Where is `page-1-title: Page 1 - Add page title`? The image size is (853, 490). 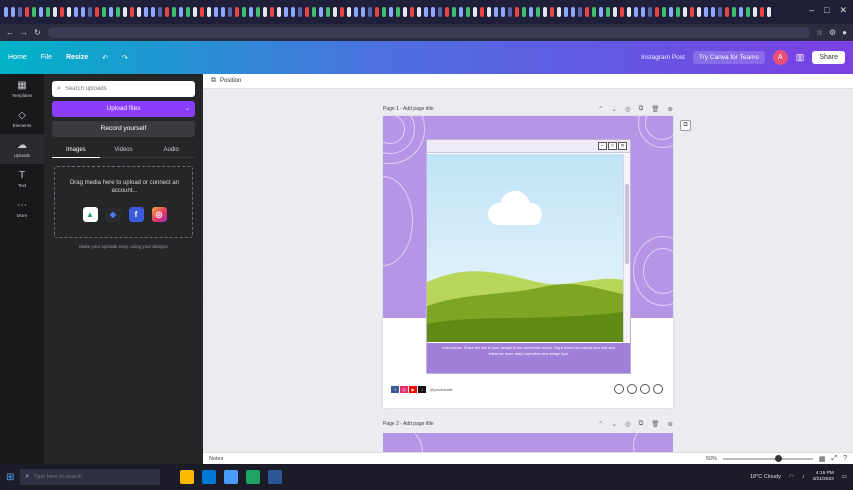
page-1-title: Page 1 - Add page title is located at coordinates (408, 109).